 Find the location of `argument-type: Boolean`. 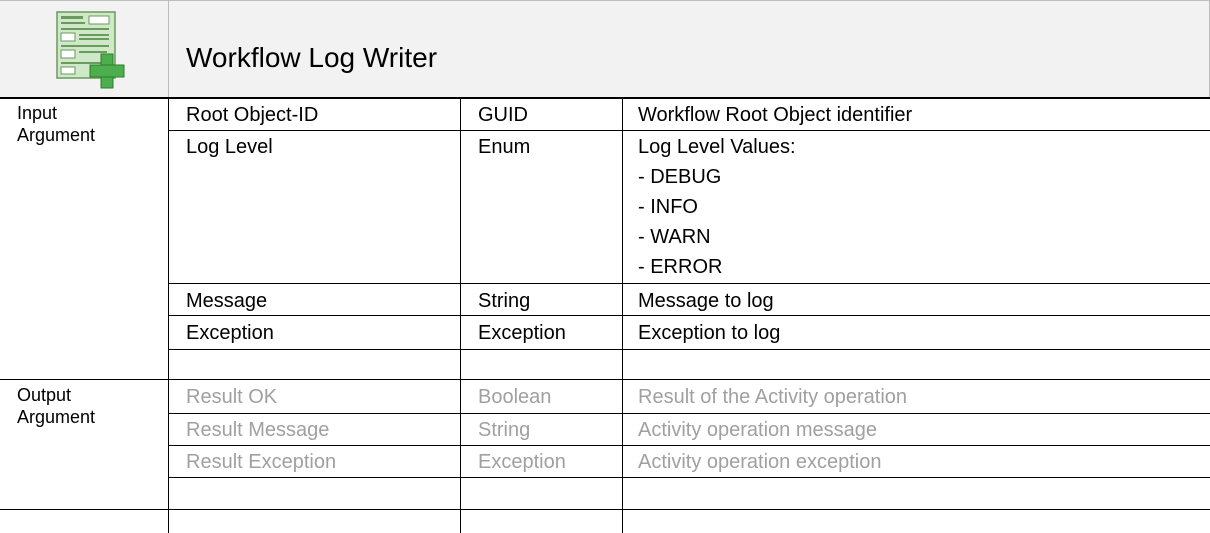

argument-type: Boolean is located at coordinates (515, 397).